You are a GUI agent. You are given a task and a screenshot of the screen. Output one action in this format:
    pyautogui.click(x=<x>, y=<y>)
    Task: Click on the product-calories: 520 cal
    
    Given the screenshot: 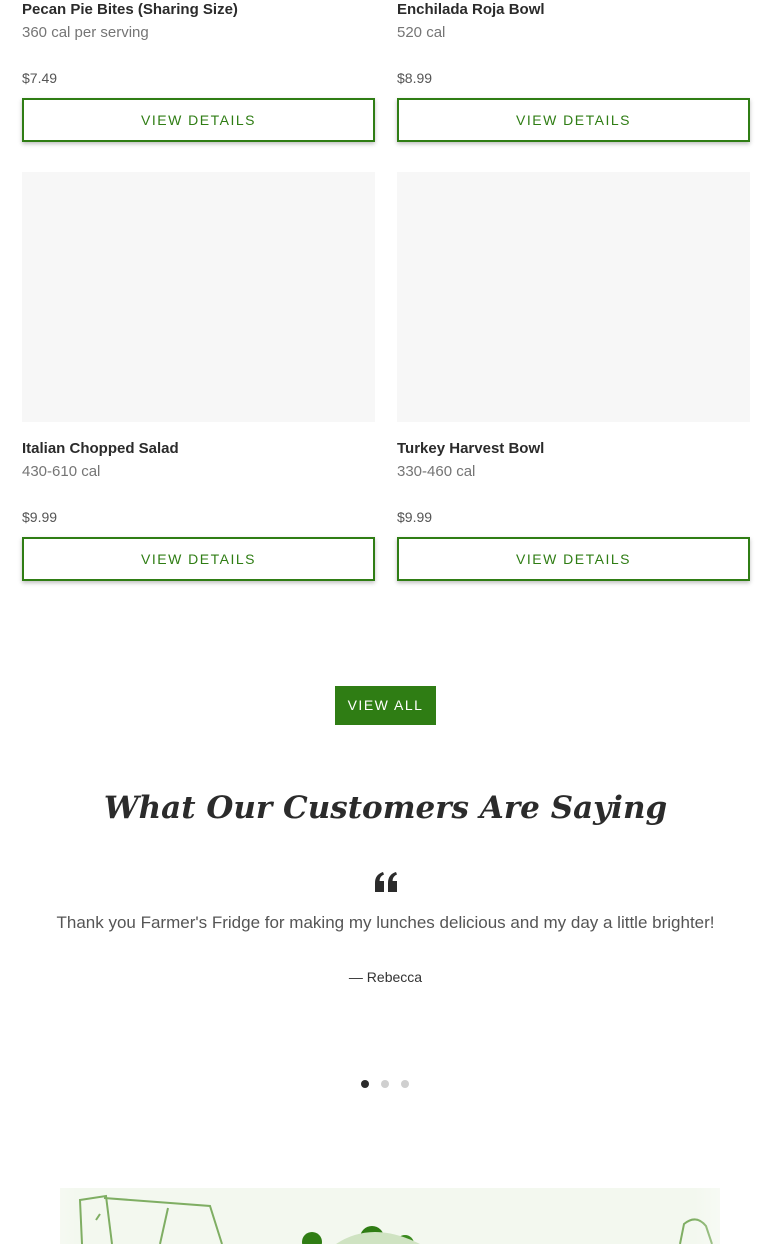 What is the action you would take?
    pyautogui.click(x=421, y=32)
    